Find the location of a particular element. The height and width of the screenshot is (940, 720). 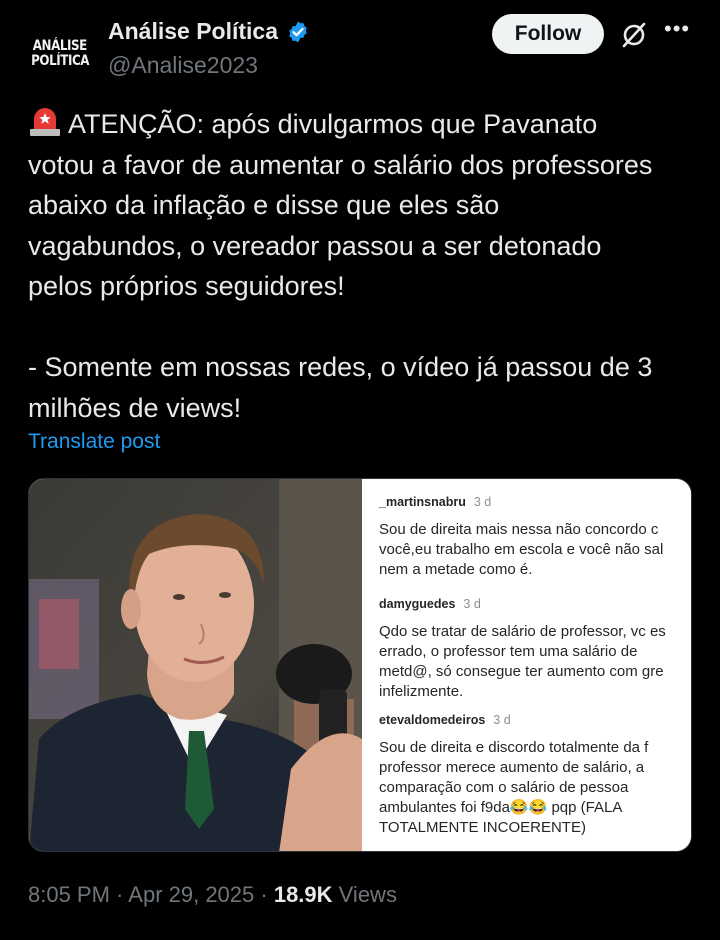

avatar-text-line1: ANÁLISE is located at coordinates (60, 46).